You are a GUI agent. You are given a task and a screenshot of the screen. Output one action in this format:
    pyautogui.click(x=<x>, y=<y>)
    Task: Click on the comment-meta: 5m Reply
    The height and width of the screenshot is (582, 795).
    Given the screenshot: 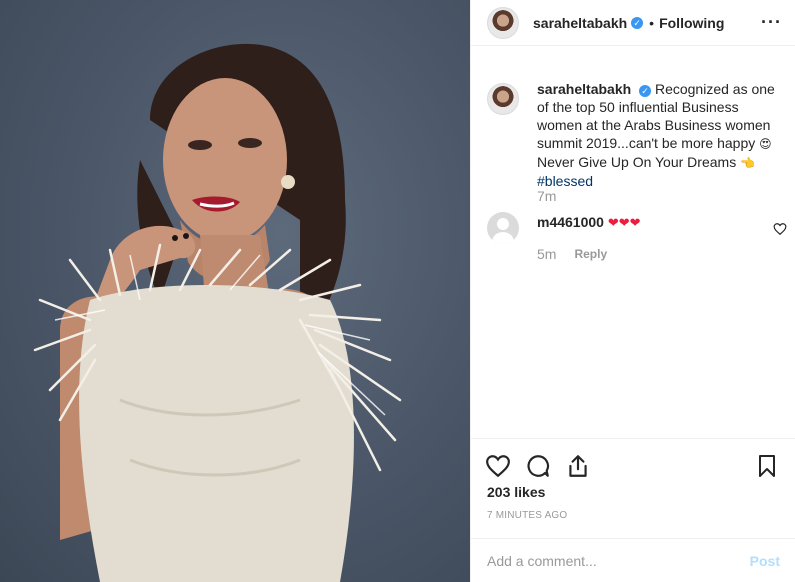 What is the action you would take?
    pyautogui.click(x=572, y=254)
    